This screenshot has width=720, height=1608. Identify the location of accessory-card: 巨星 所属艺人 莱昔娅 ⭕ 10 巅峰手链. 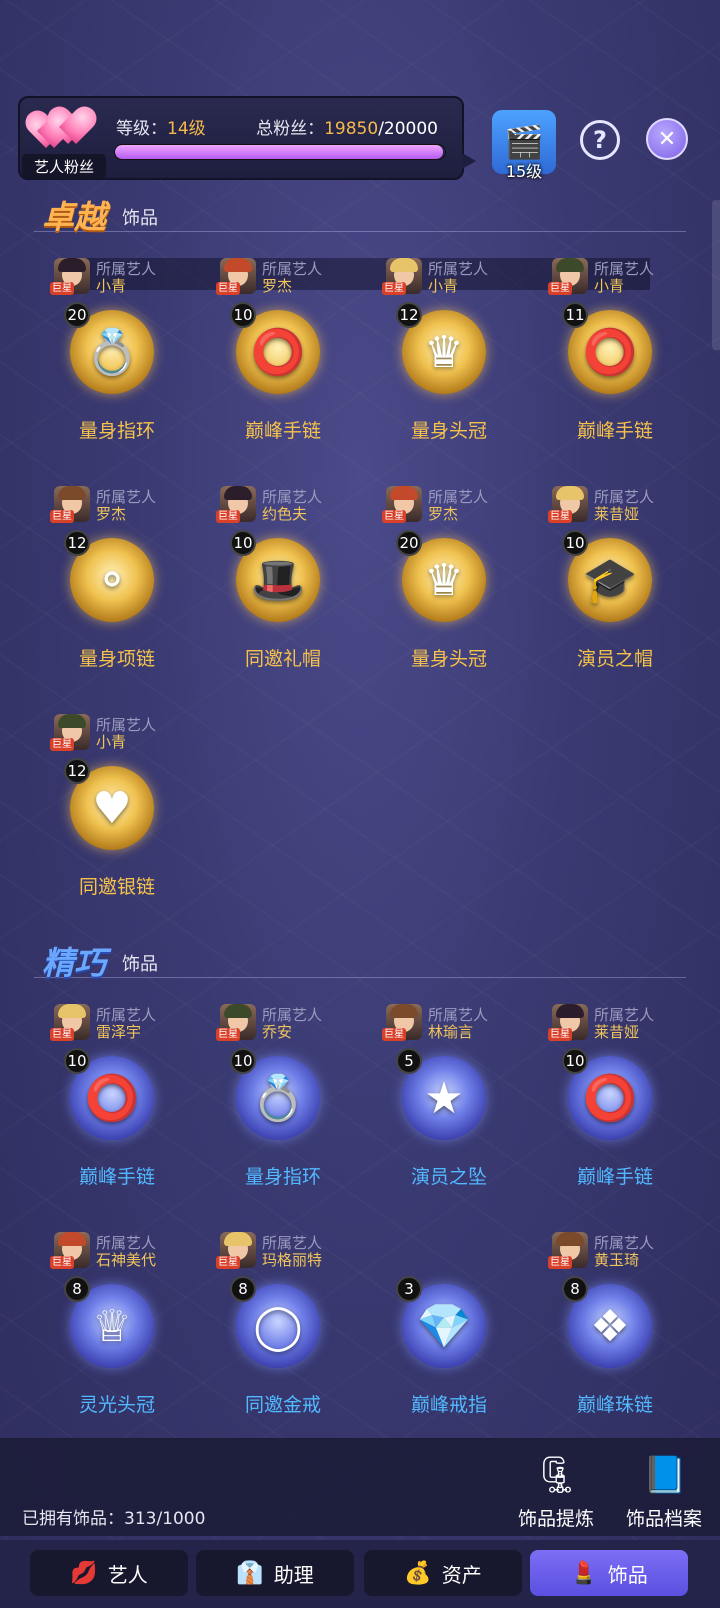
(615, 1114).